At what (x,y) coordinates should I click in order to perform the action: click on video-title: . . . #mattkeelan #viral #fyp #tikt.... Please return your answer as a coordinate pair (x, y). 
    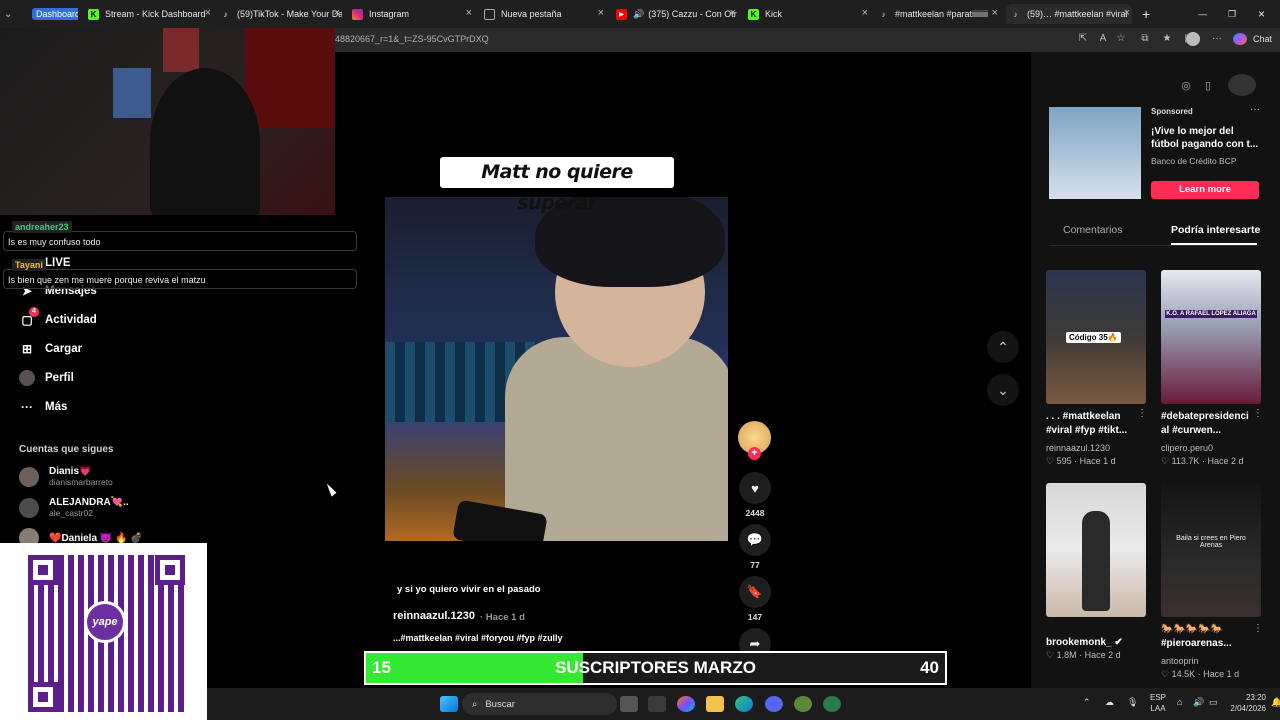
    Looking at the image, I should click on (1094, 424).